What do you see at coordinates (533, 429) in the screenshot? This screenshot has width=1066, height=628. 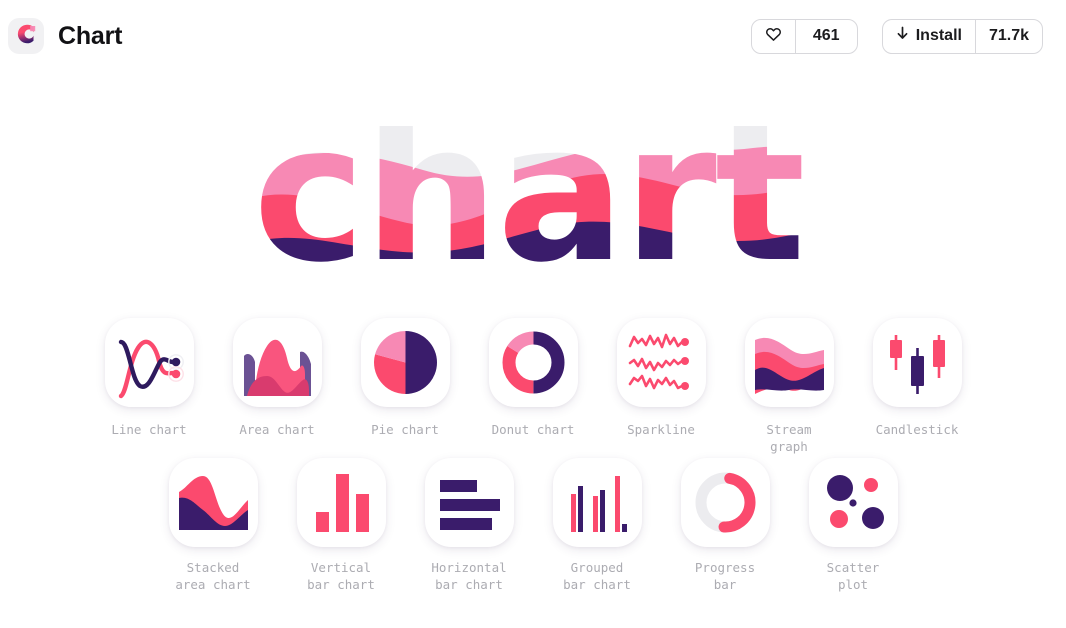 I see `chart-card-label: Donut chart` at bounding box center [533, 429].